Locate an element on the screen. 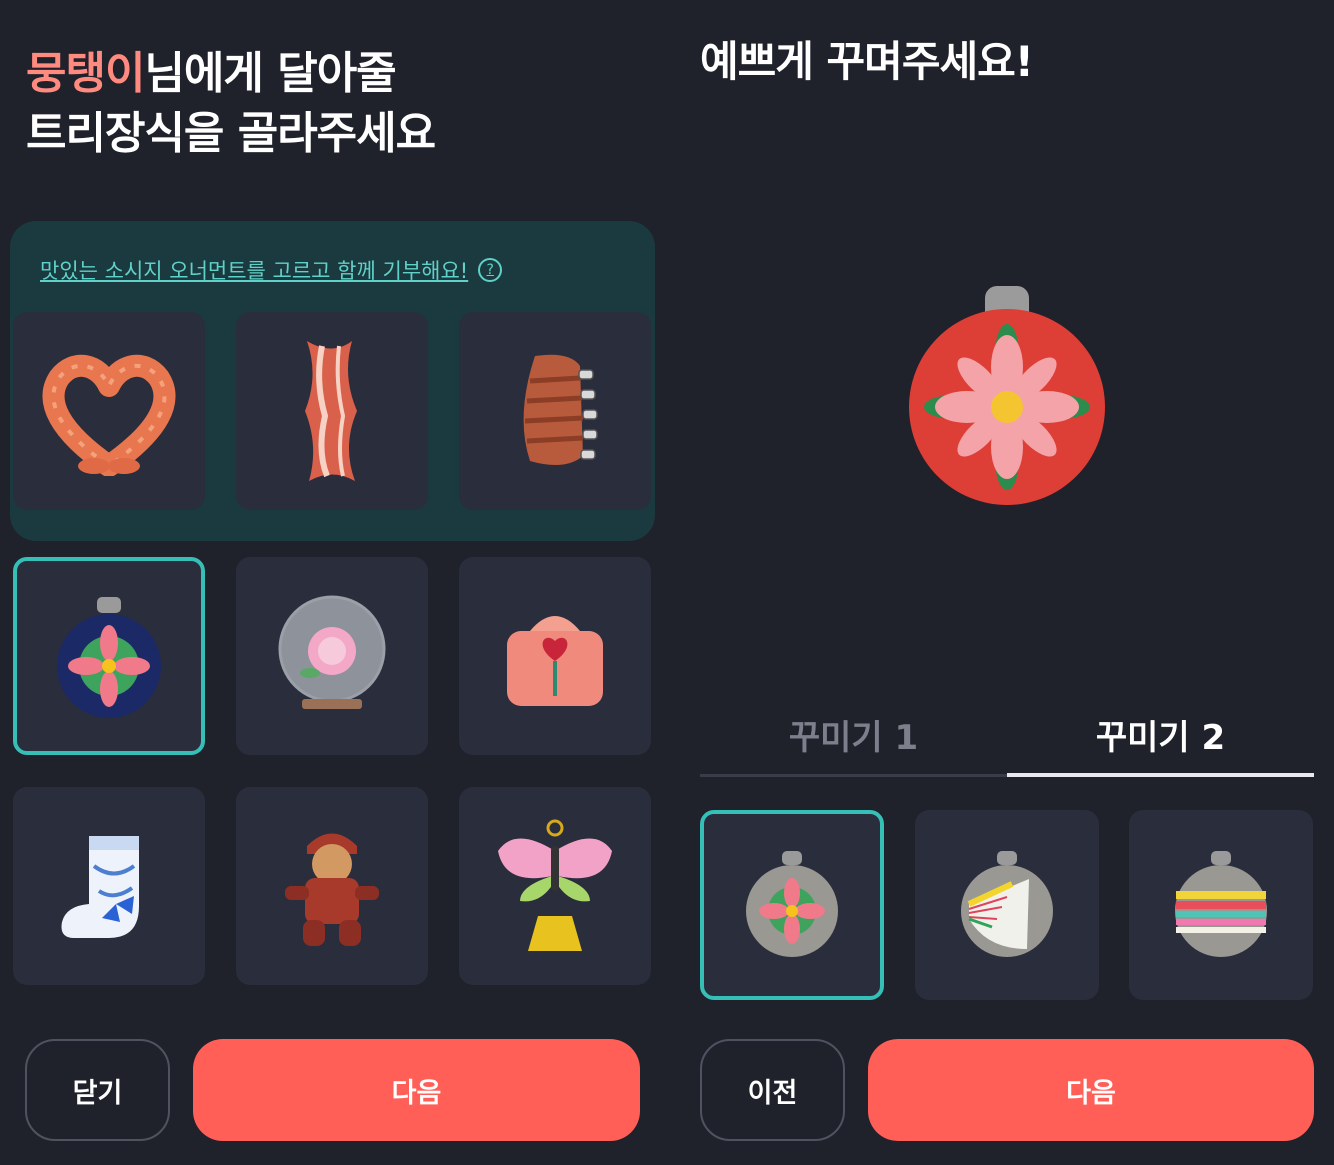  promo-link: 맛있는 소시지 오너먼트를 고르고 함께 기부해요! ? is located at coordinates (271, 270).